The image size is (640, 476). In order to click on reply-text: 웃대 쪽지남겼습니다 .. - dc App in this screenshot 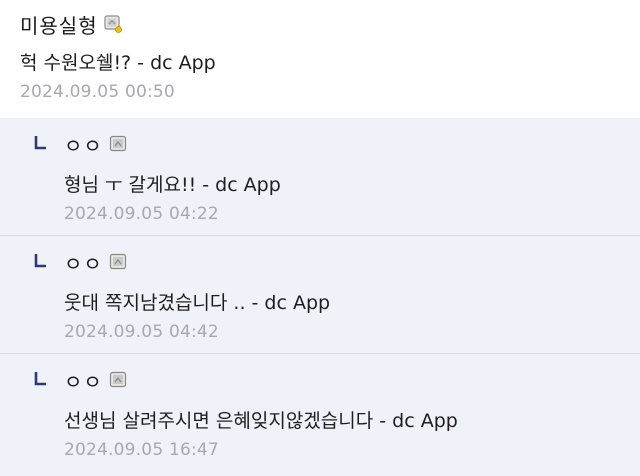, I will do `click(197, 303)`.